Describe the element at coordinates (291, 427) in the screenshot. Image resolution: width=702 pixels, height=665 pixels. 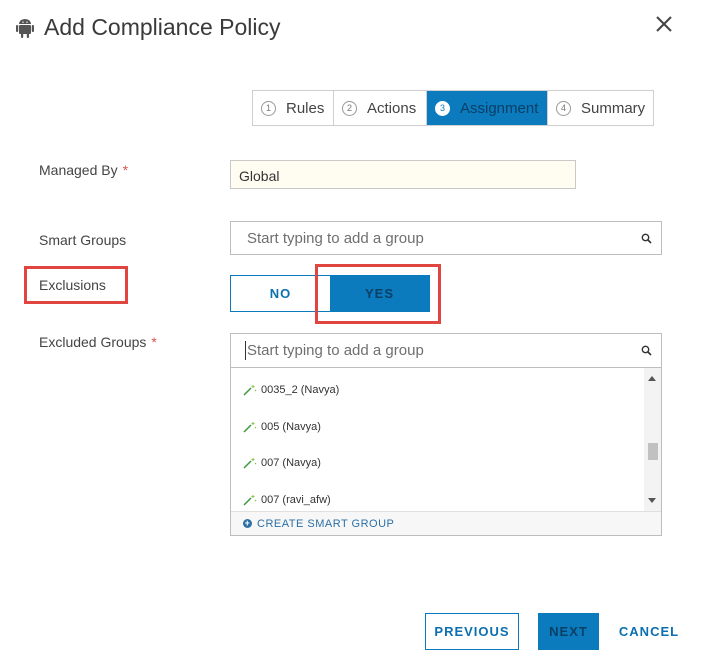
I see `list-item-label: 005 (Navya)` at that location.